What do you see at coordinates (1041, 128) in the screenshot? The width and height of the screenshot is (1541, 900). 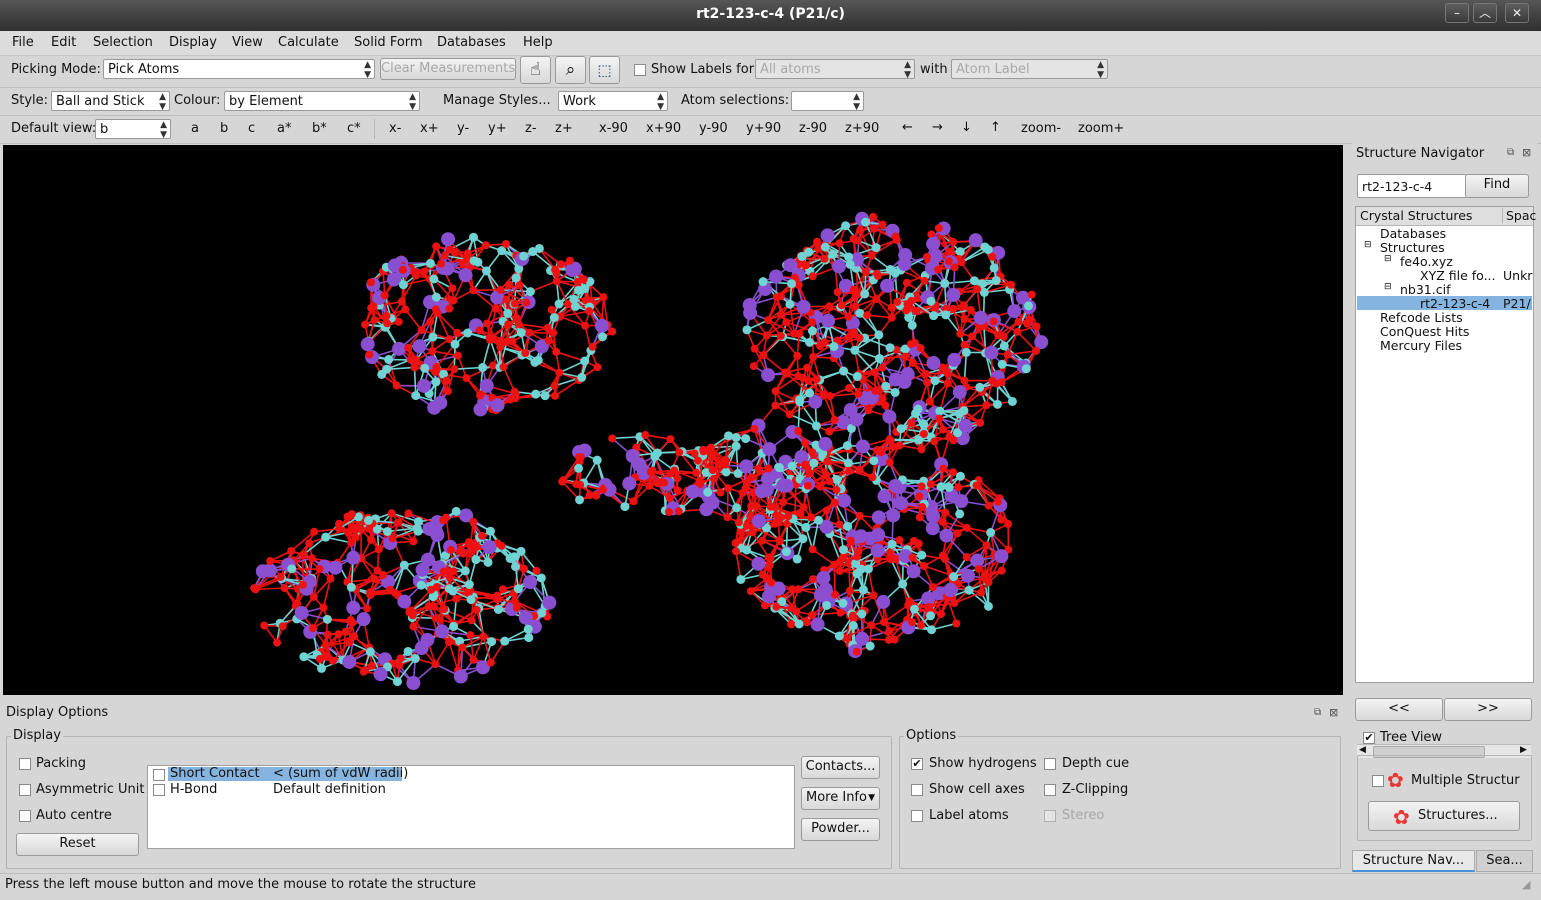 I see `zoom-out-button: zoom-` at bounding box center [1041, 128].